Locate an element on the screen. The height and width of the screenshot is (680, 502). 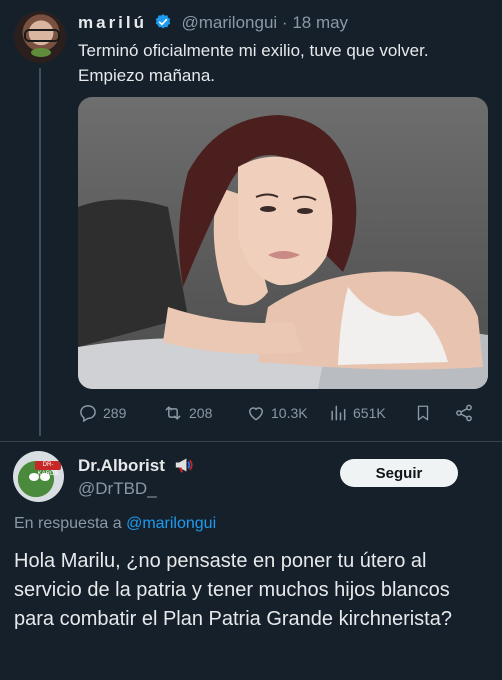
tweet-header: marilú @marilongui · 18 may is located at coordinates (213, 24).